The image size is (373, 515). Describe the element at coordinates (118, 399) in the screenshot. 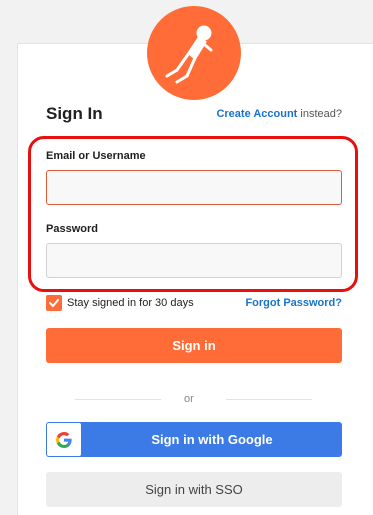

I see `divider-left` at that location.